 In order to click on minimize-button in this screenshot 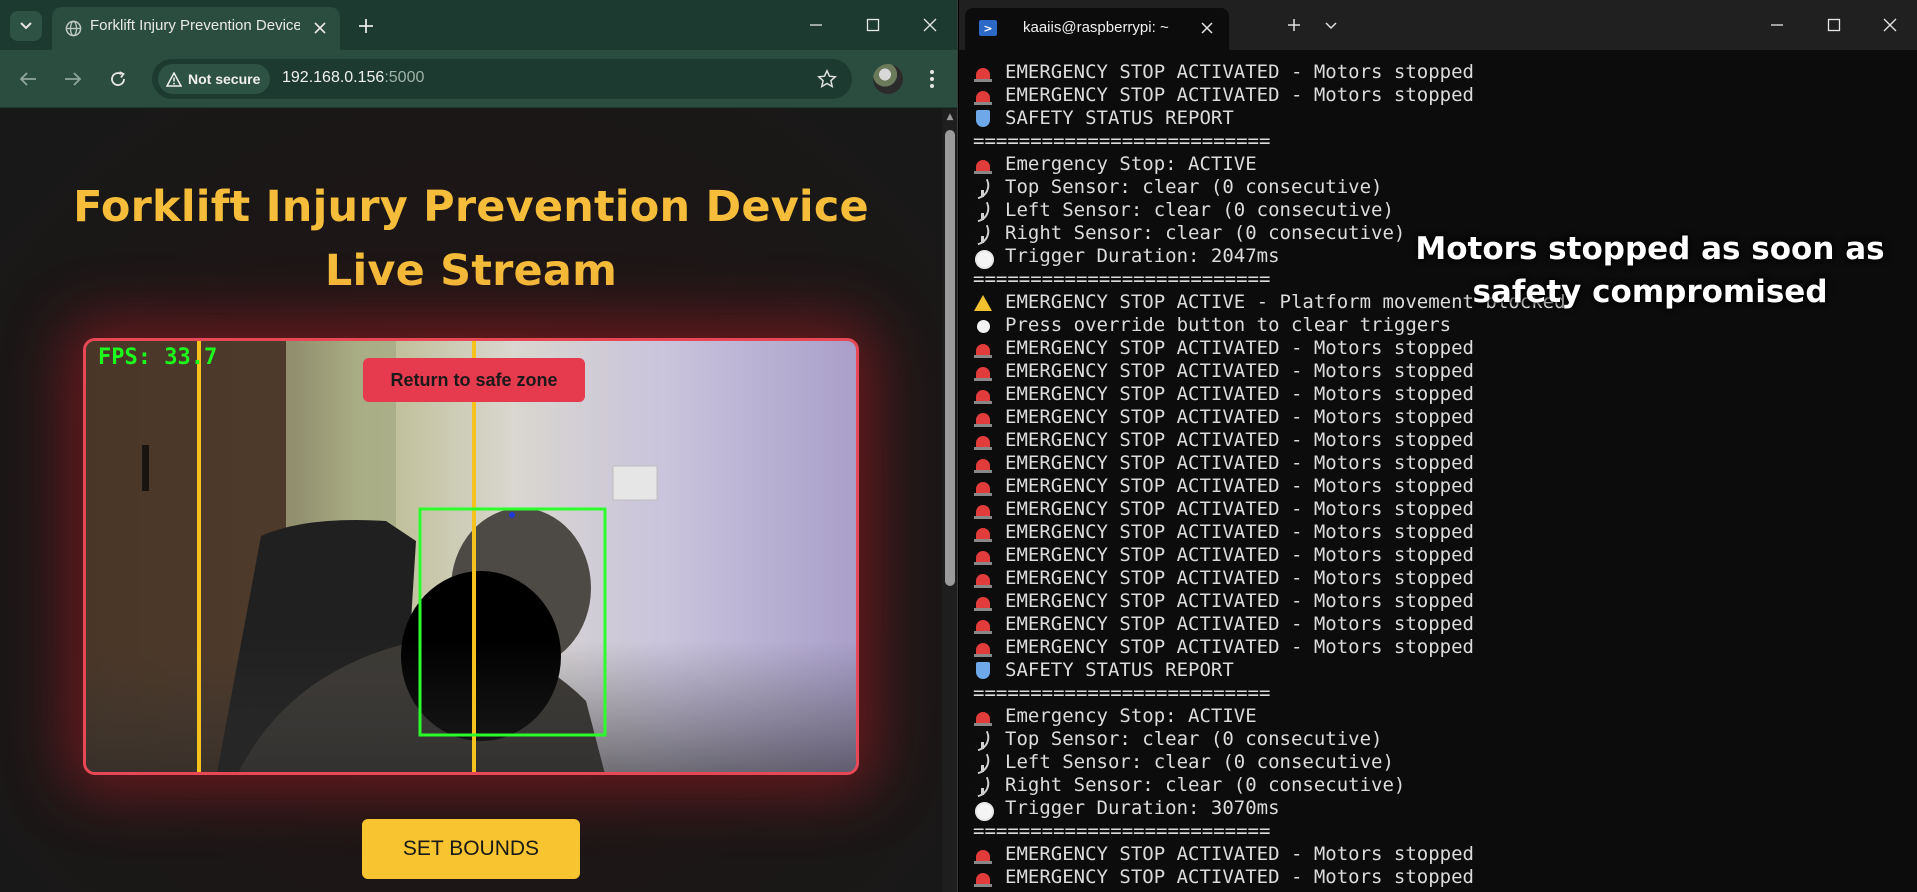, I will do `click(816, 25)`.